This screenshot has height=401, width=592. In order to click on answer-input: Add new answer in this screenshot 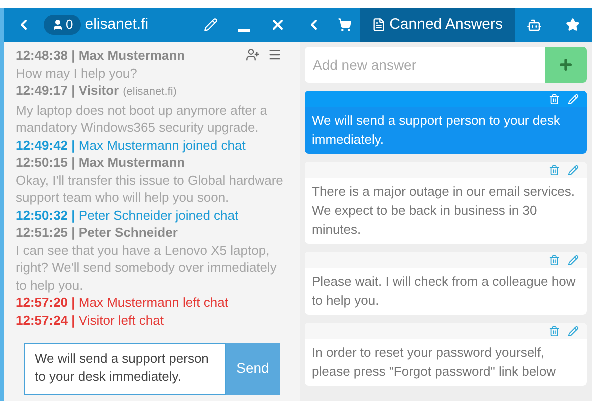, I will do `click(425, 65)`.